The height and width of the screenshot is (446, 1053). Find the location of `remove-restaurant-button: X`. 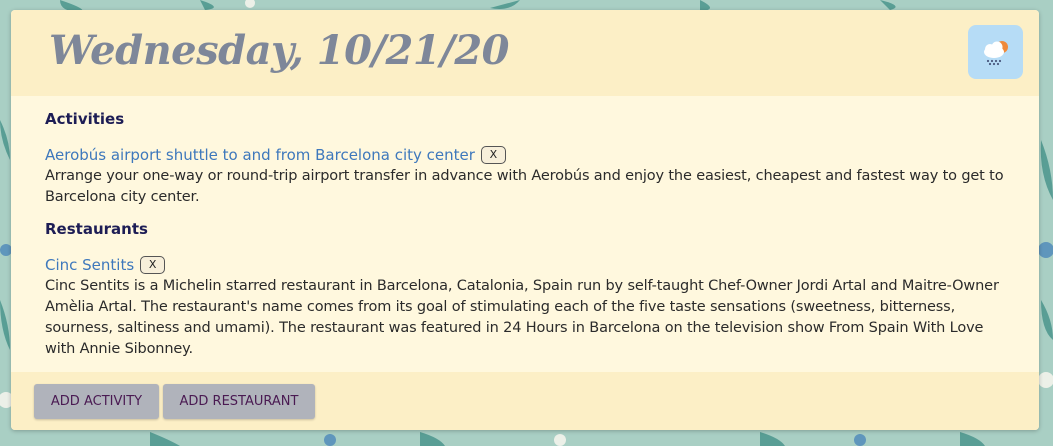

remove-restaurant-button: X is located at coordinates (153, 265).